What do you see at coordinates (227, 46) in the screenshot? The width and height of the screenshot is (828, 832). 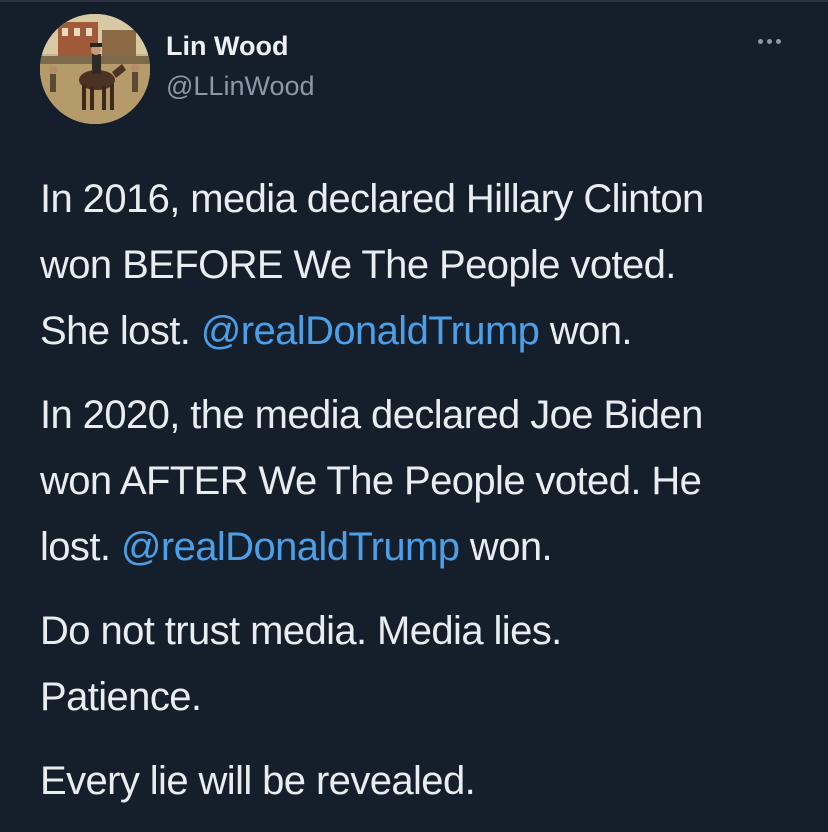 I see `author-name: Lin Wood` at bounding box center [227, 46].